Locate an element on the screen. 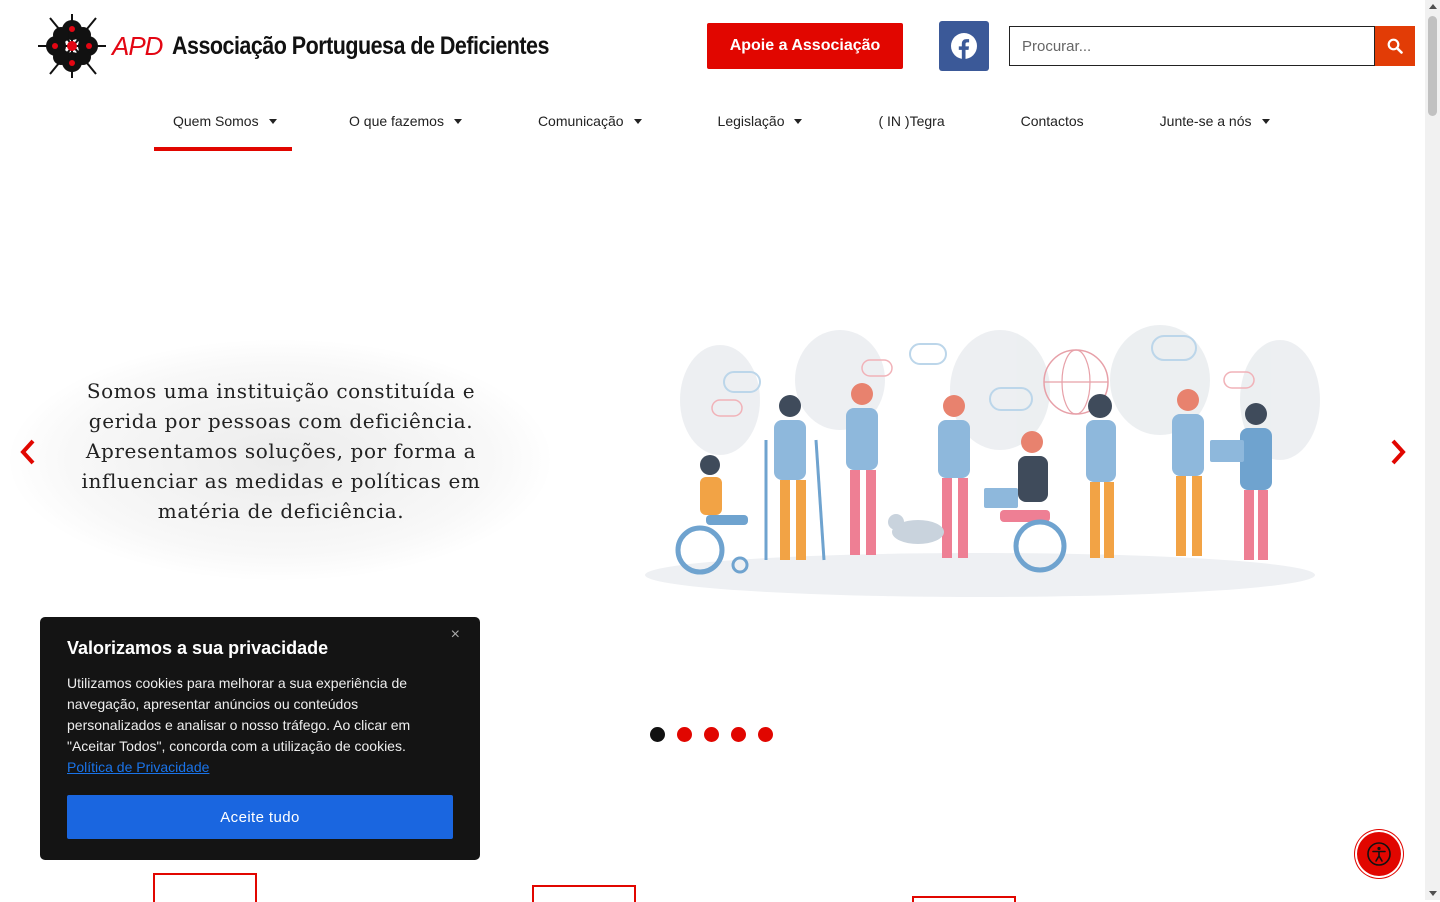 The height and width of the screenshot is (902, 1440). search-button is located at coordinates (1395, 46).